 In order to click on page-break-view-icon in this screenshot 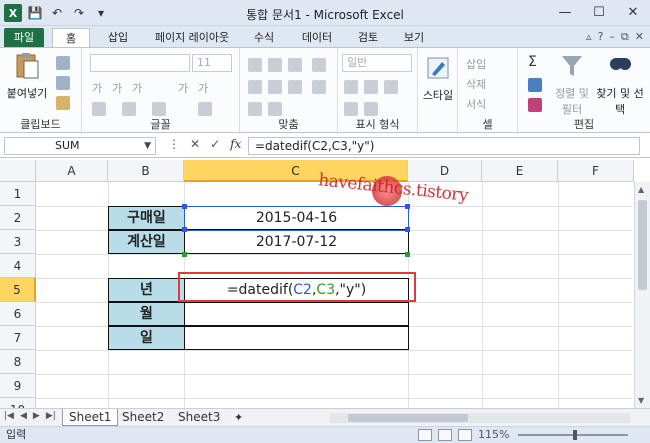, I will do `click(465, 435)`.